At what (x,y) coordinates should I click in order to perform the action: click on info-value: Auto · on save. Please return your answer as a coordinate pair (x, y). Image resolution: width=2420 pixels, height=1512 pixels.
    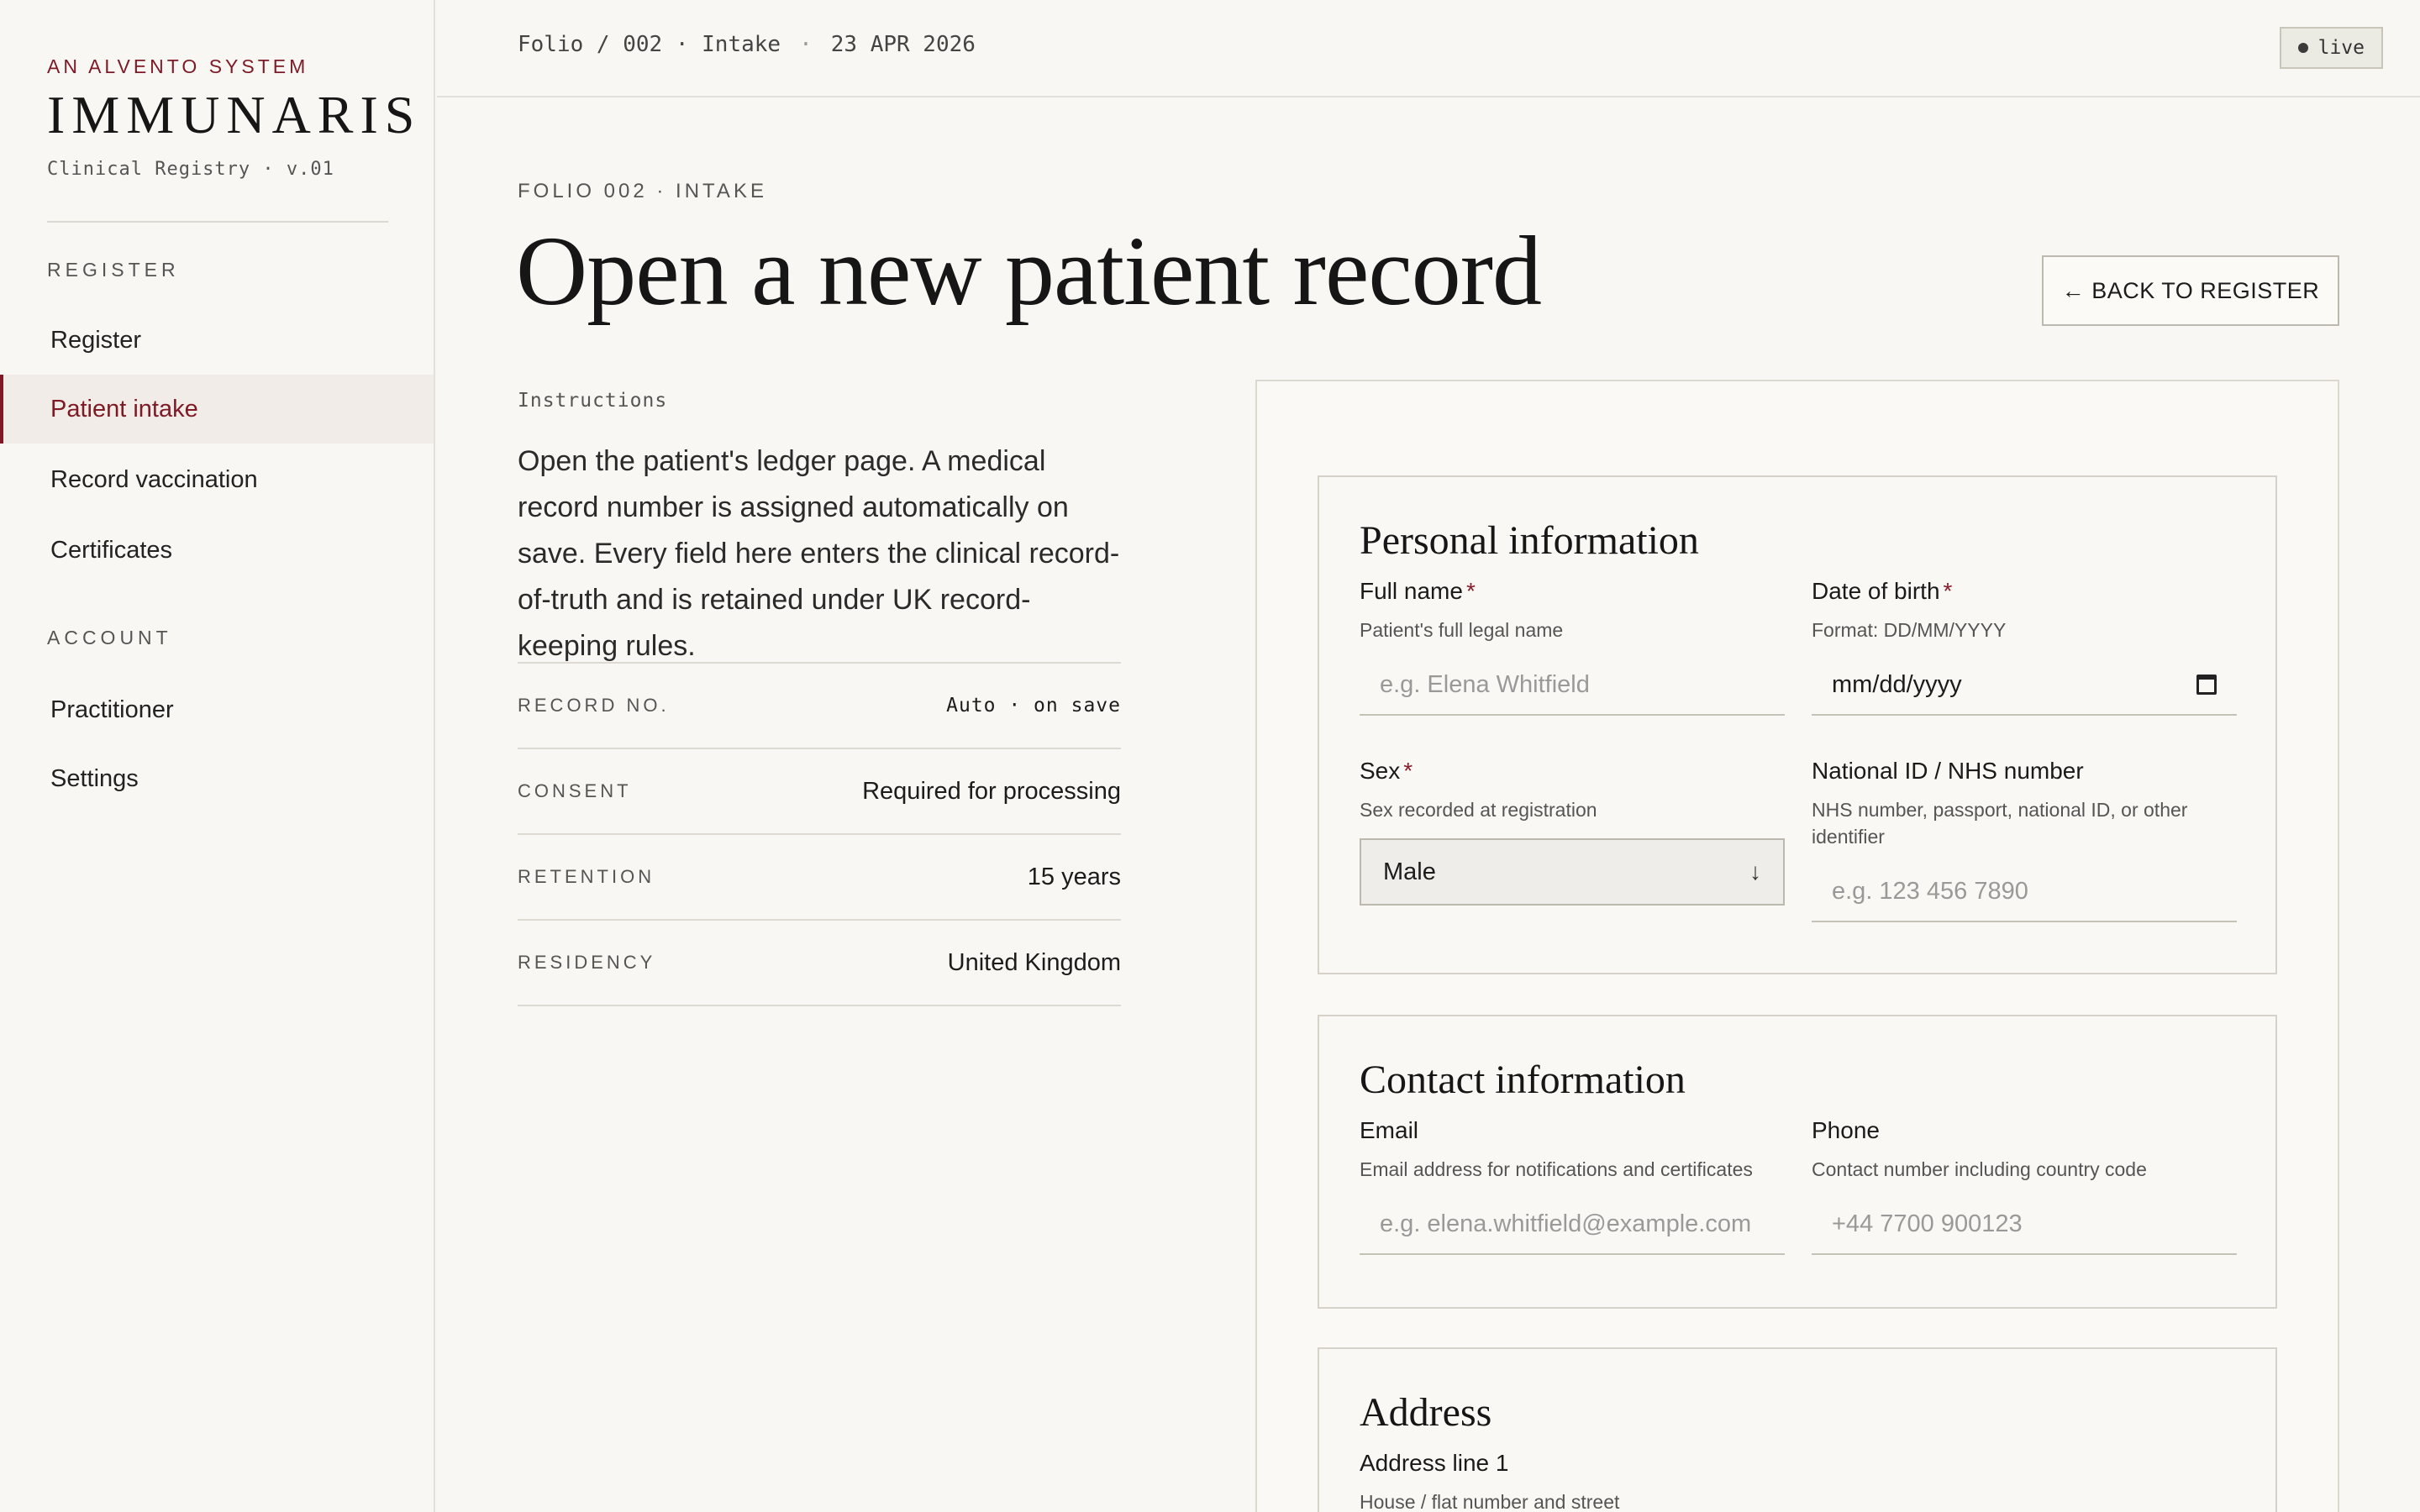
    Looking at the image, I should click on (1033, 706).